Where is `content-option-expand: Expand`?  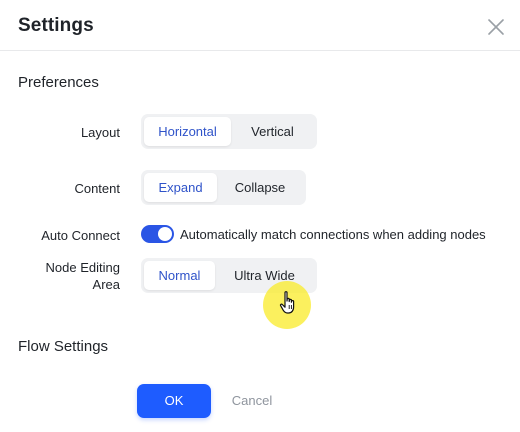
content-option-expand: Expand is located at coordinates (180, 187).